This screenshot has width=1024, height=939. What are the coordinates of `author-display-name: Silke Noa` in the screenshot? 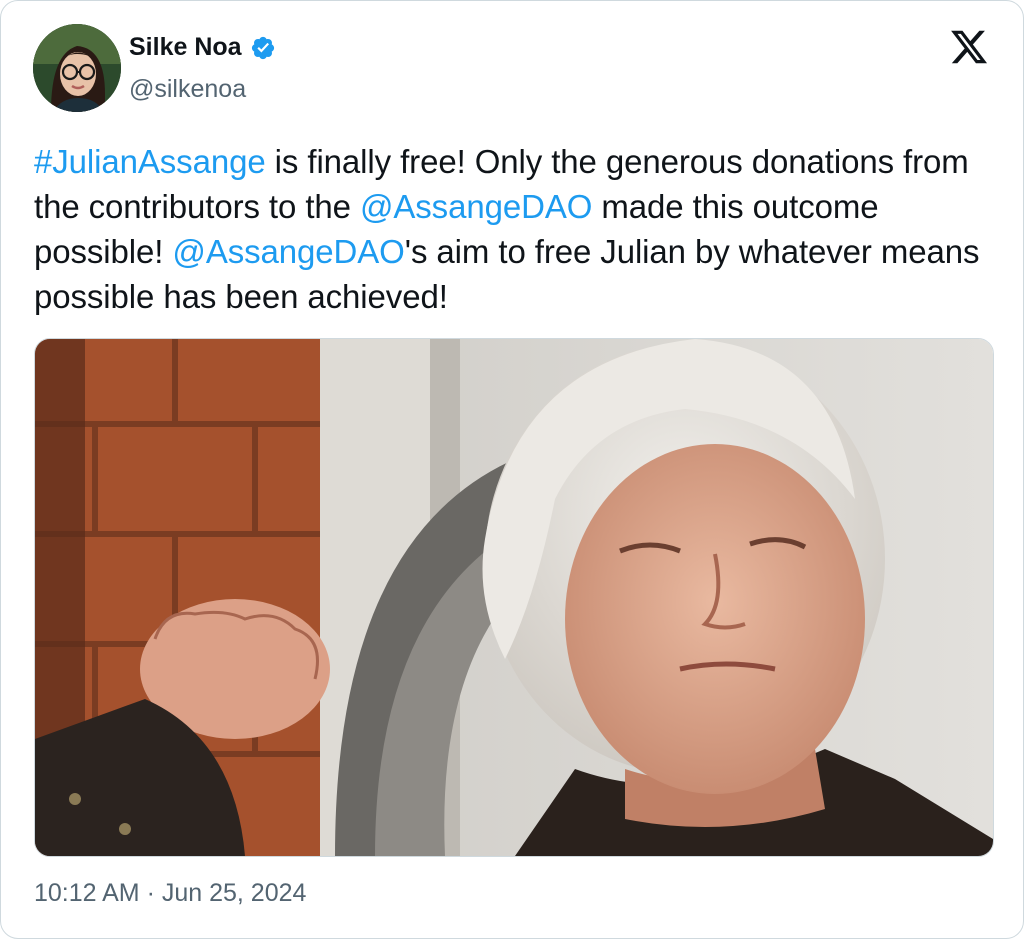 It's located at (185, 47).